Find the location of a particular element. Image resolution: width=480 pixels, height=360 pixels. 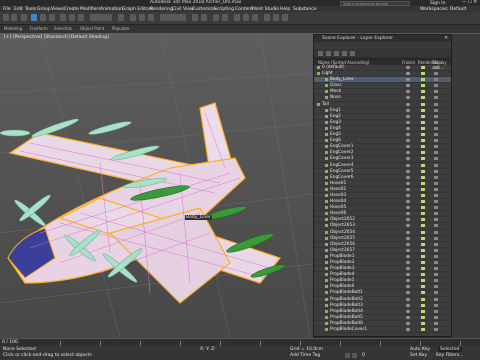

pivot-icon is located at coordinates (121, 17).